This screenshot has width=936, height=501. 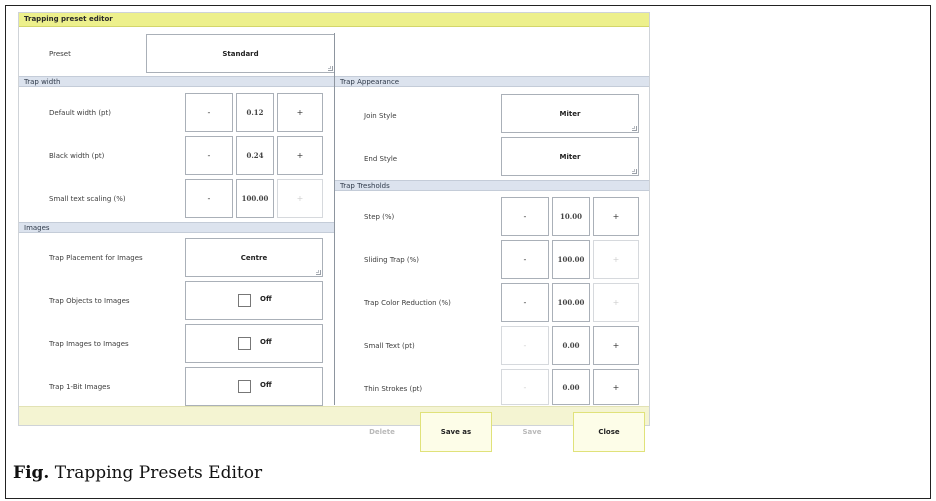 What do you see at coordinates (456, 432) in the screenshot?
I see `save-as-button: Save as` at bounding box center [456, 432].